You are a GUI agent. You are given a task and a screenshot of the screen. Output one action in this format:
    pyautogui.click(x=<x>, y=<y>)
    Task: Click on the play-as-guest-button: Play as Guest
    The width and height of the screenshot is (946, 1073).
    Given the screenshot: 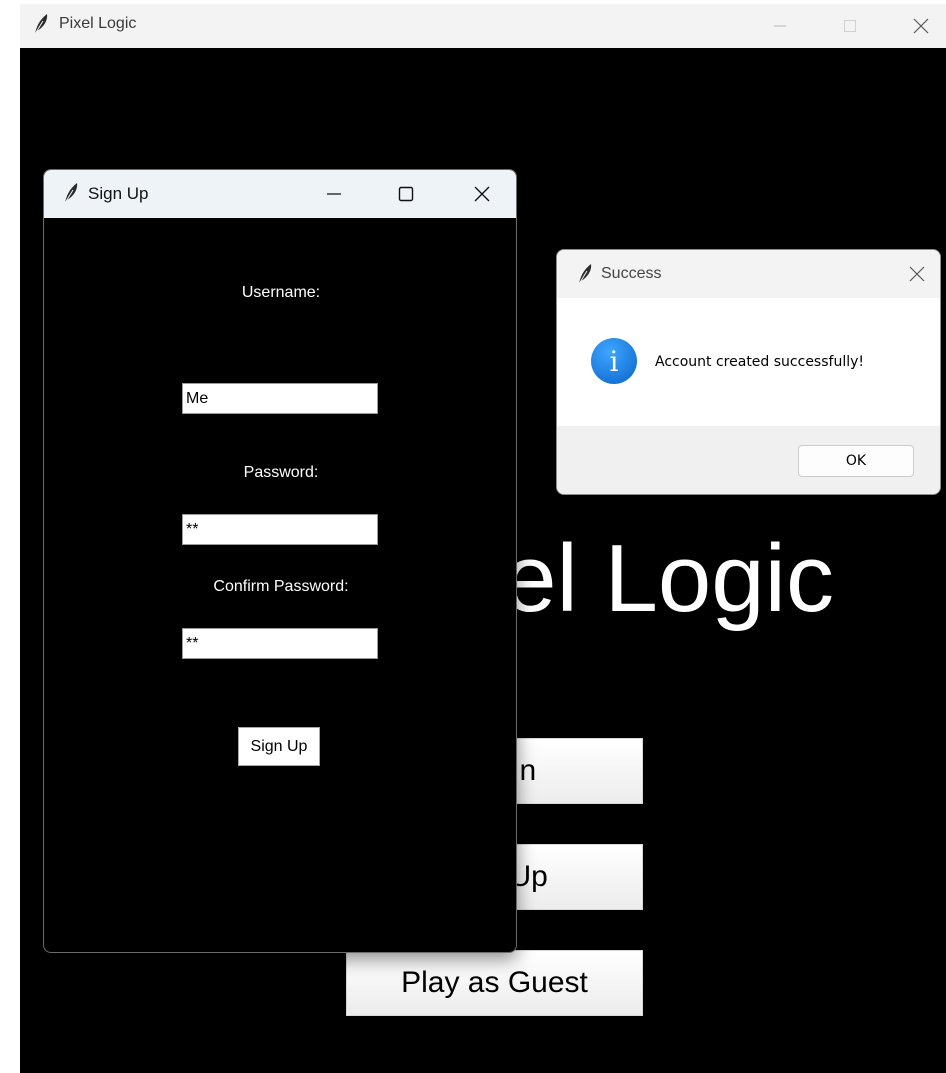 What is the action you would take?
    pyautogui.click(x=494, y=983)
    